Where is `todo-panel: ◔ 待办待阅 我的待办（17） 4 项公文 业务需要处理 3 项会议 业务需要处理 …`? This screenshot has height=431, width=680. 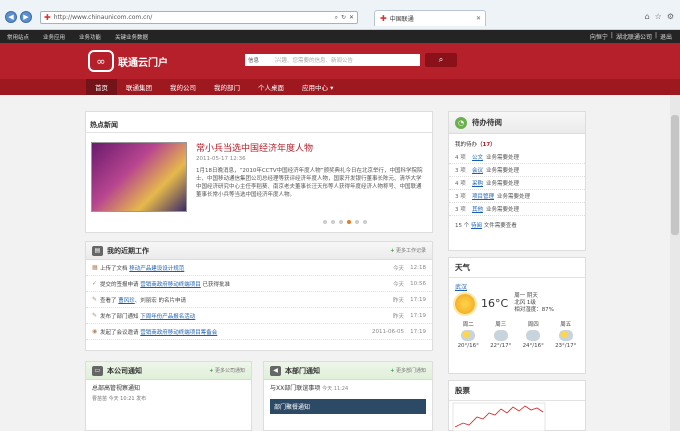 todo-panel: ◔ 待办待阅 我的待办（17） 4 项公文 业务需要处理 3 项会议 业务需要处理 … is located at coordinates (517, 181).